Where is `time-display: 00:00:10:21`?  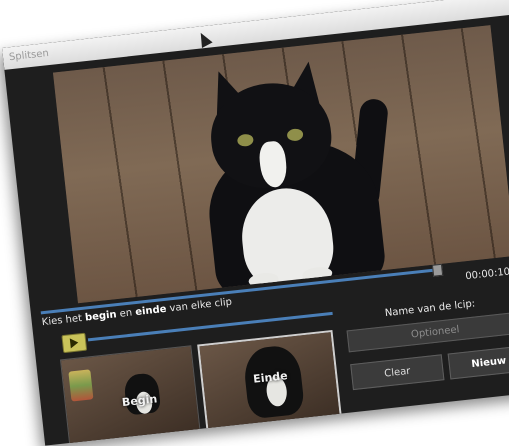
time-display: 00:00:10:21 is located at coordinates (486, 273).